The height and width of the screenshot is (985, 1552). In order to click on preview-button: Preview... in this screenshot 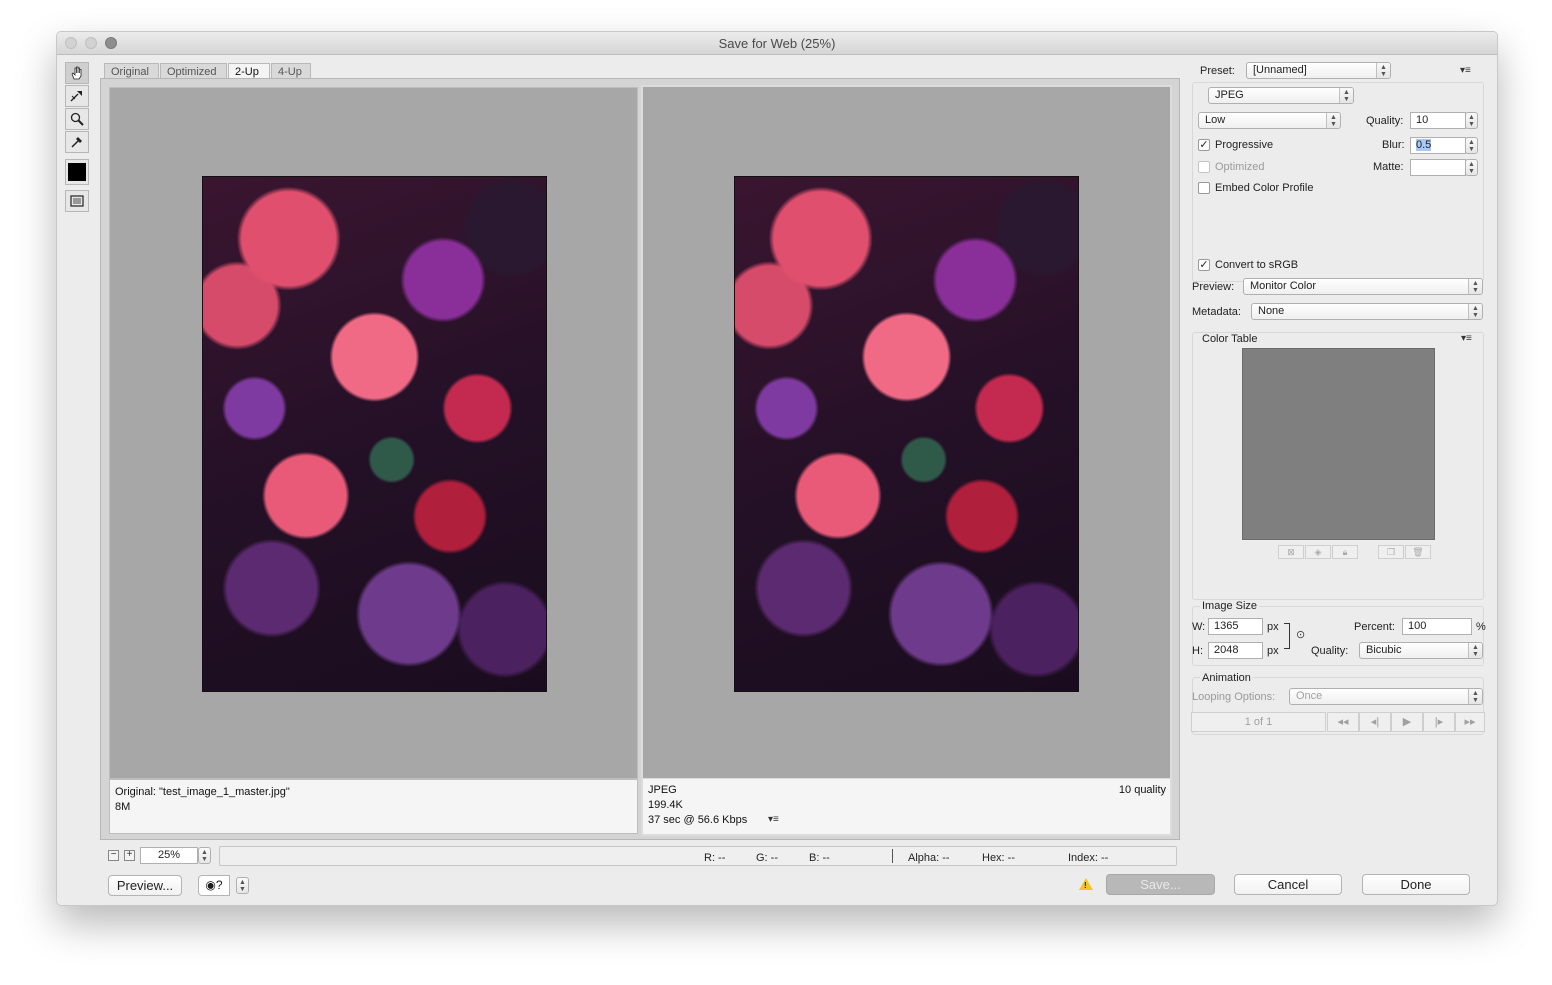, I will do `click(145, 885)`.